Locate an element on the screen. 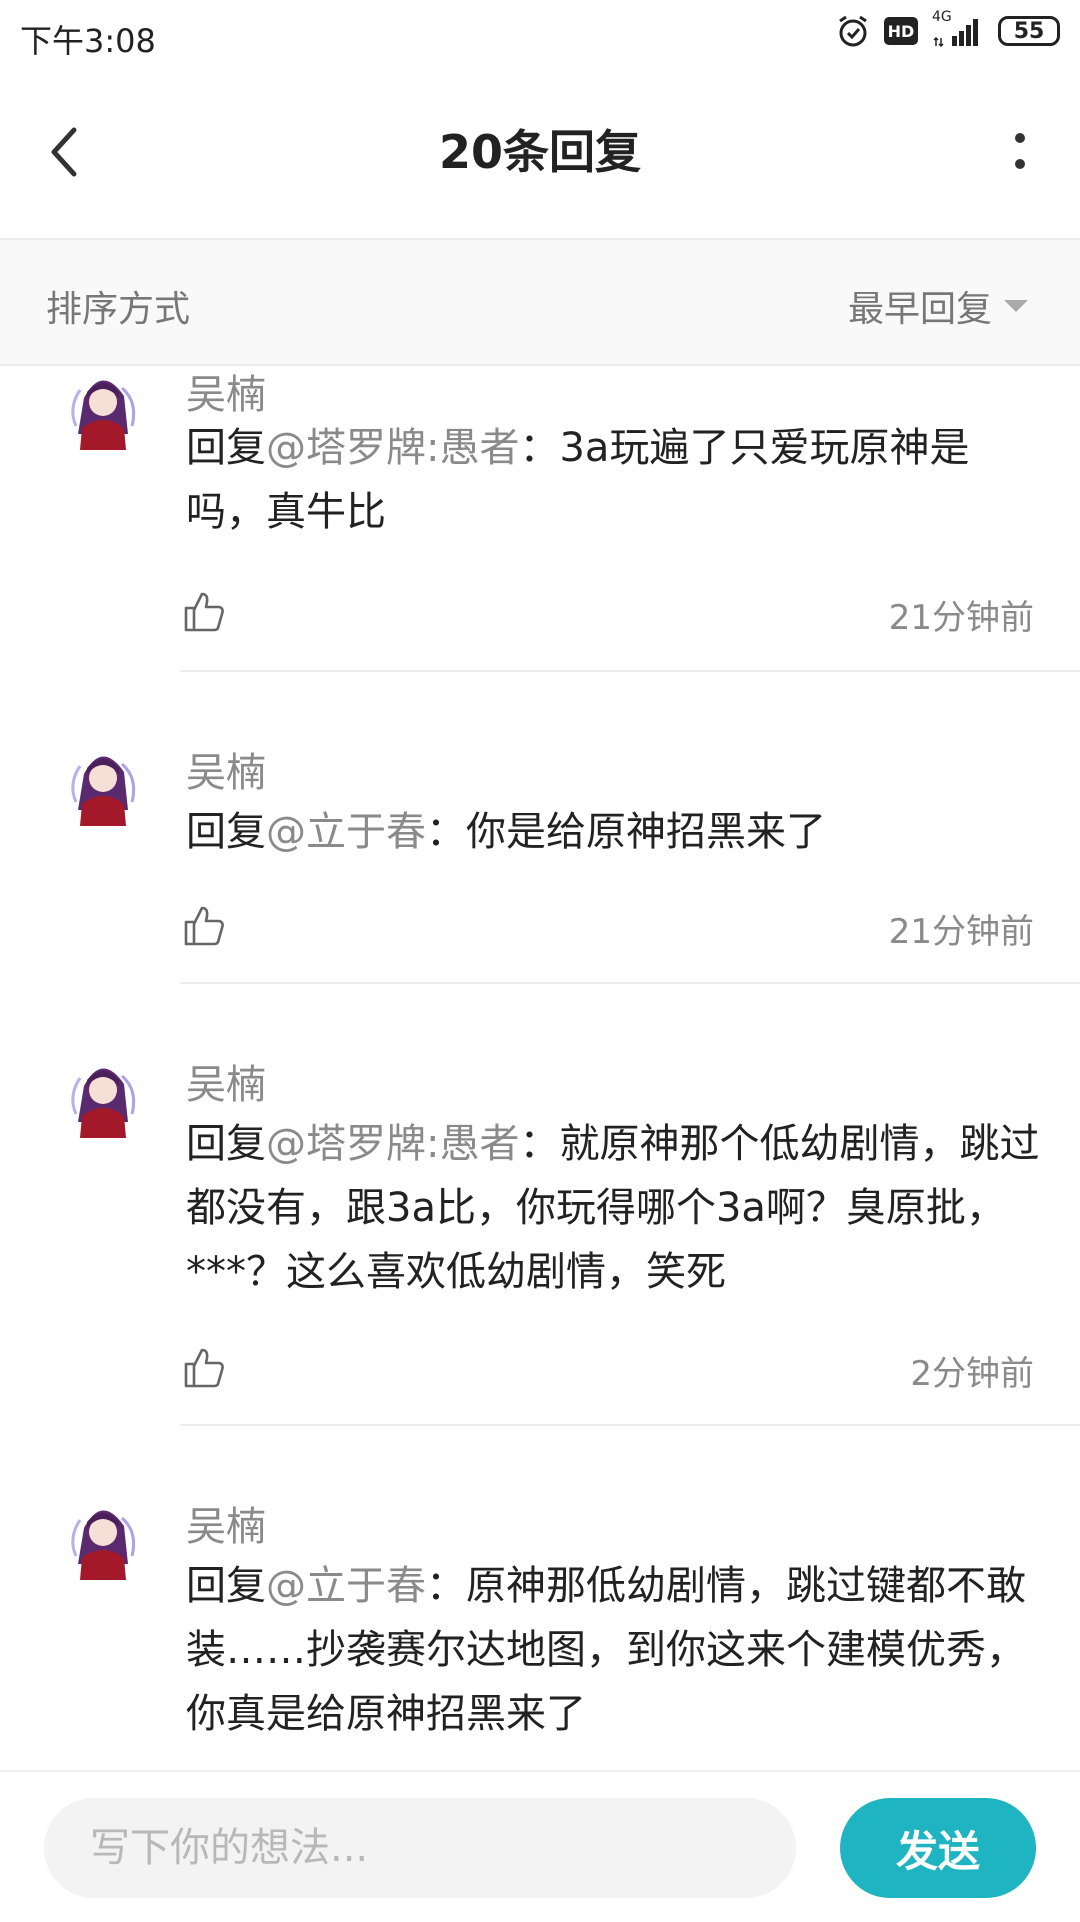 The width and height of the screenshot is (1080, 1922). signal-icon: 4G is located at coordinates (958, 29).